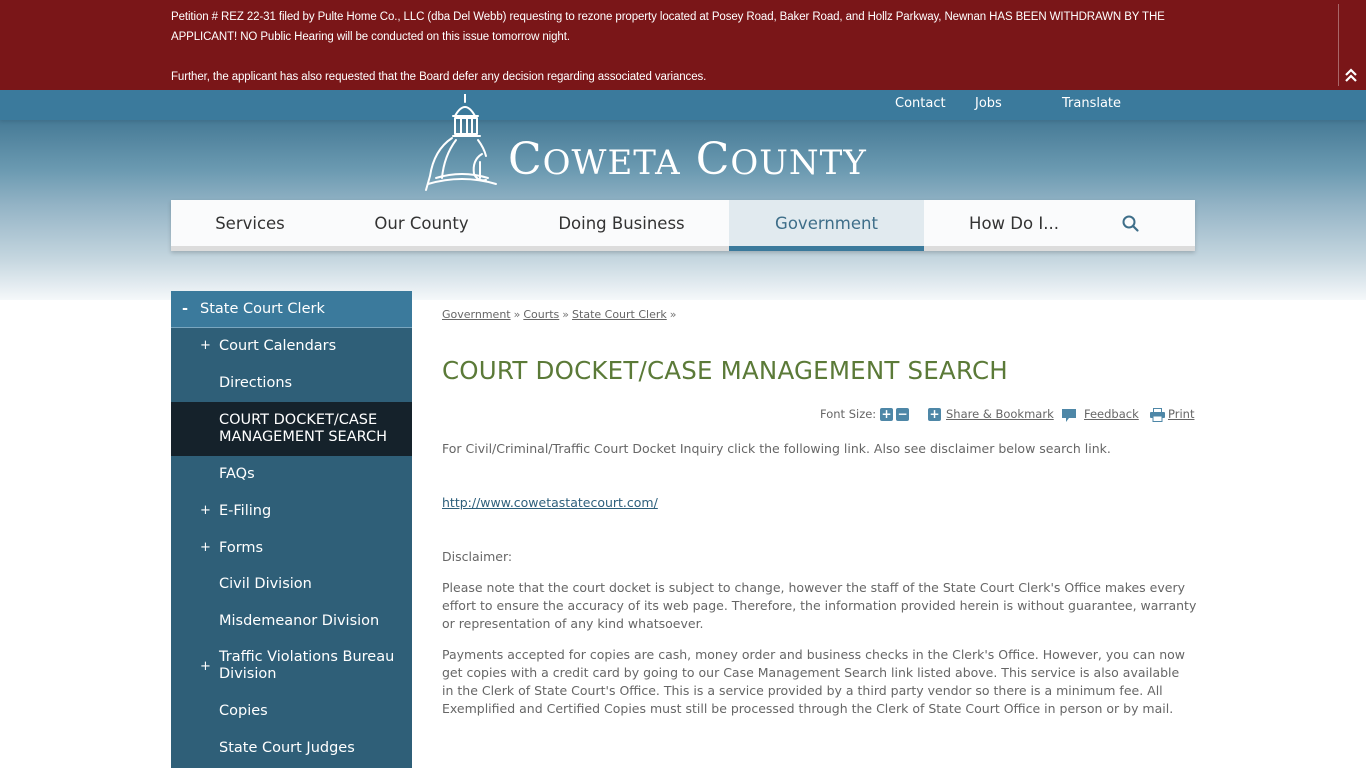  What do you see at coordinates (1091, 103) in the screenshot?
I see `translate-link: Translate` at bounding box center [1091, 103].